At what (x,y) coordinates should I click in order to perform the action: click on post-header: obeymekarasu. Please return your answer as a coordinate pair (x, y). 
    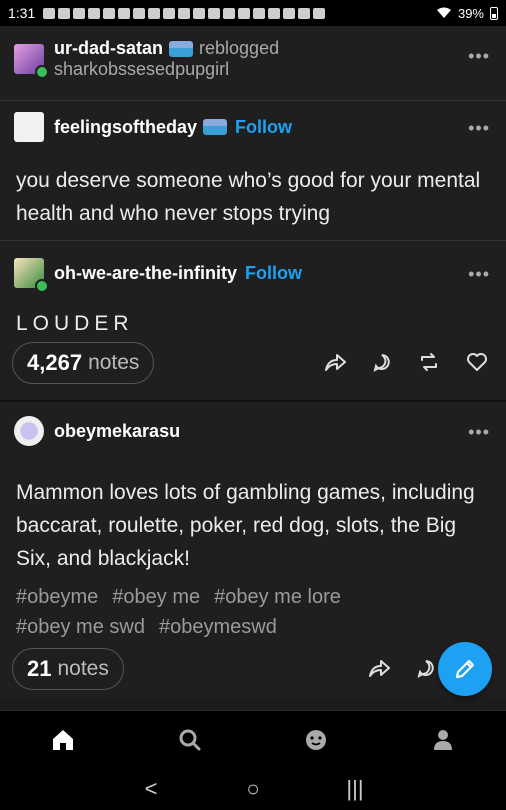
    Looking at the image, I should click on (260, 431).